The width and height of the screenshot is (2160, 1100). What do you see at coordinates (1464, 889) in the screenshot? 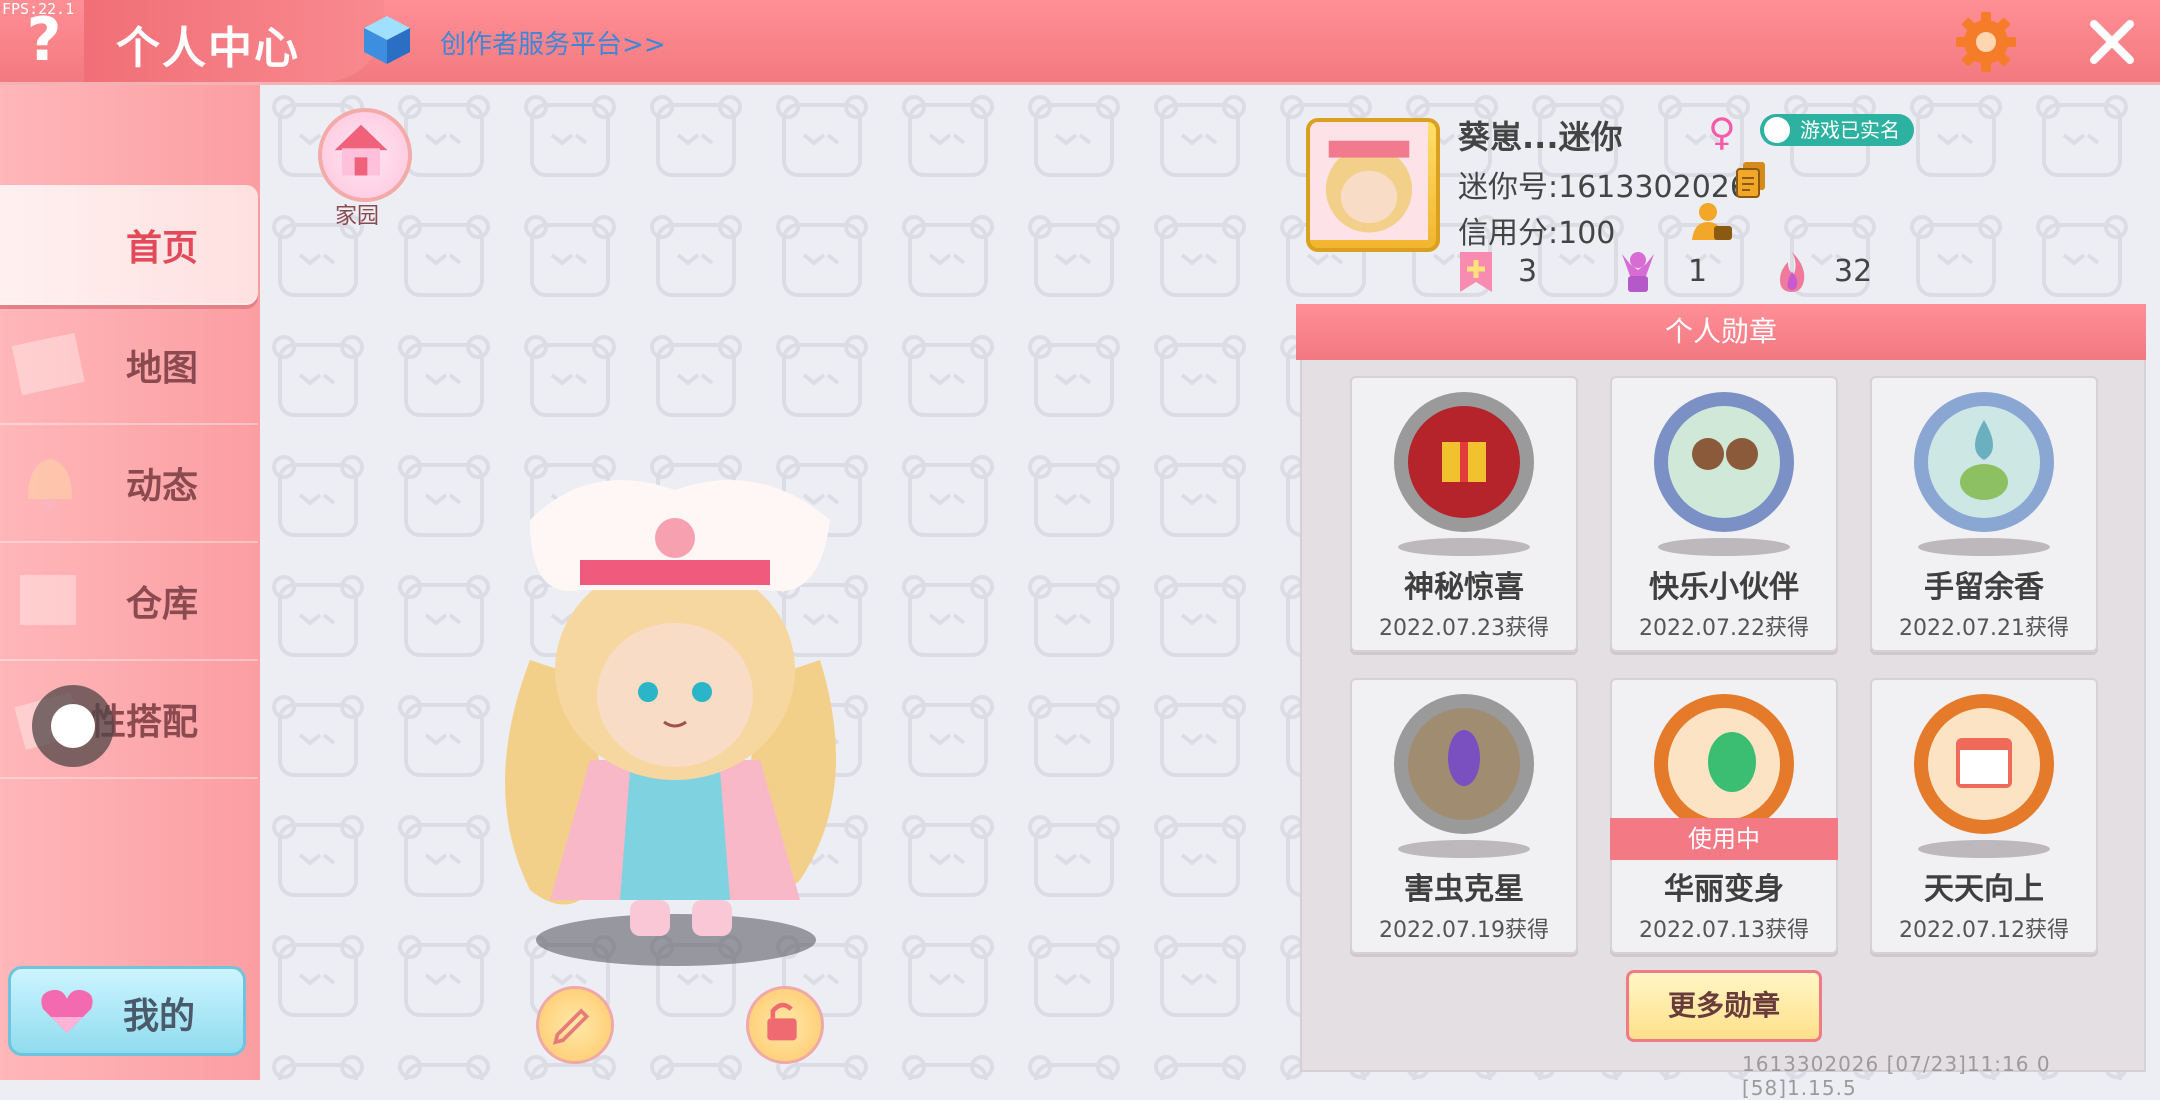
I see `badge-name: 害虫克星` at bounding box center [1464, 889].